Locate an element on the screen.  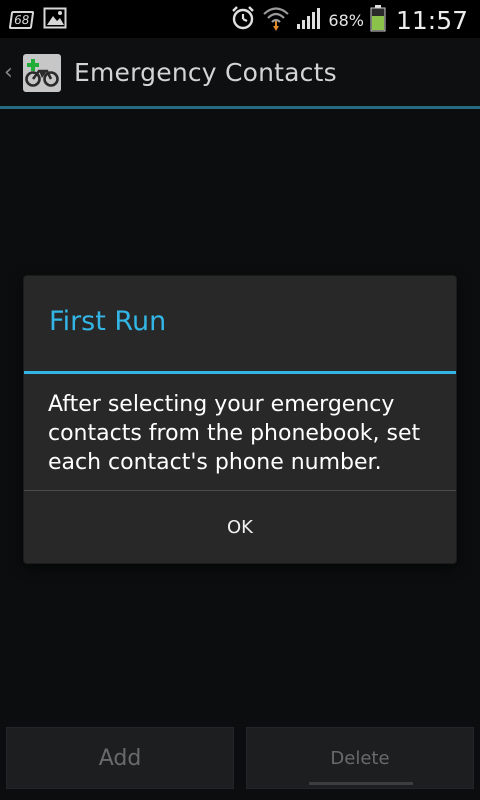
signal-icon is located at coordinates (309, 20).